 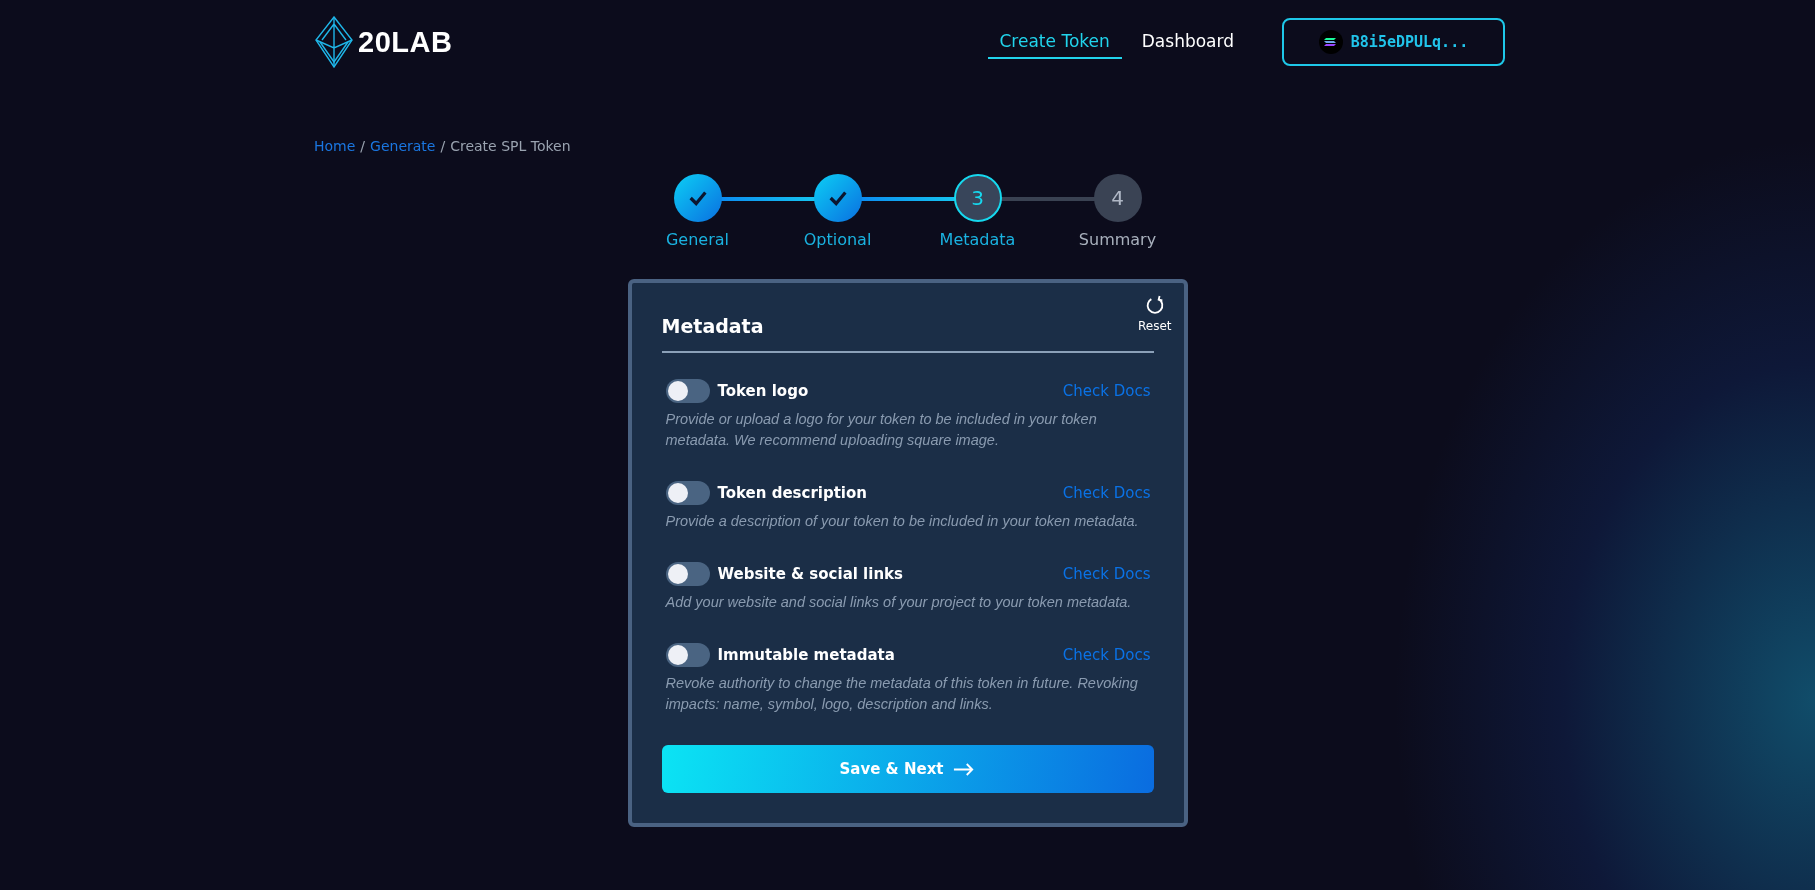 I want to click on option-label: Website & social links, so click(x=810, y=574).